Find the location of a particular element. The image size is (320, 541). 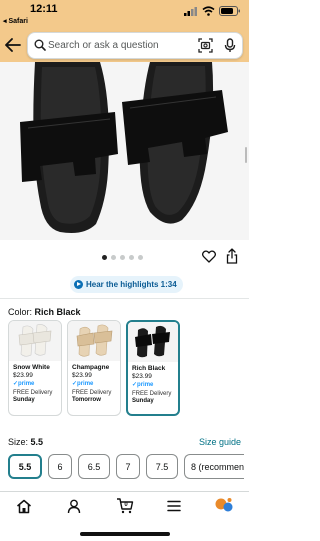

share-icon is located at coordinates (232, 256).